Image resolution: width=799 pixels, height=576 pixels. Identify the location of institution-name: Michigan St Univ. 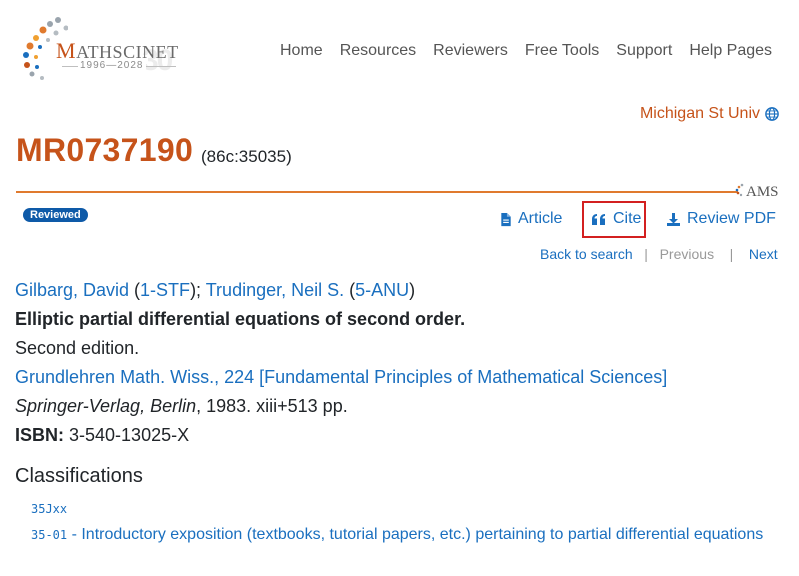
(699, 113).